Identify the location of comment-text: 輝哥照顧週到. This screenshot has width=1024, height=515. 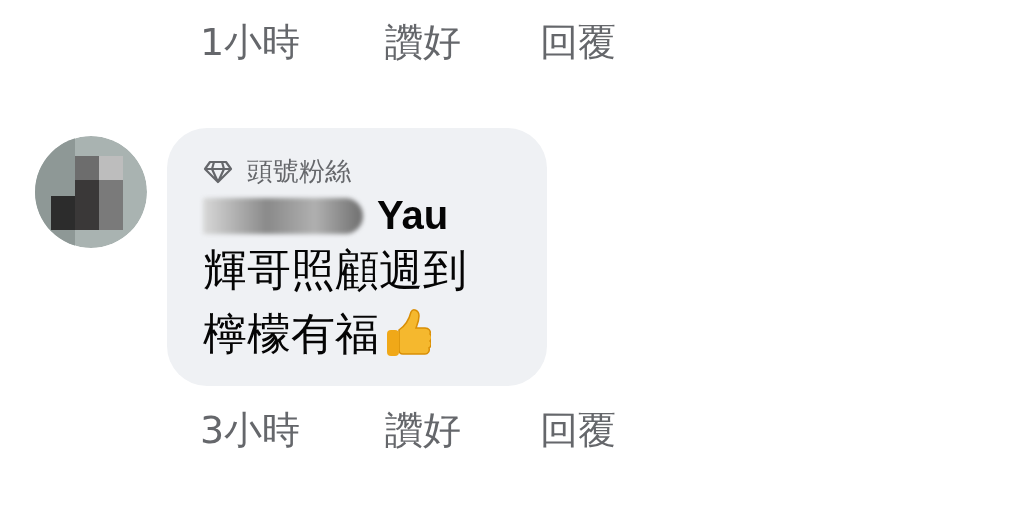
(335, 270).